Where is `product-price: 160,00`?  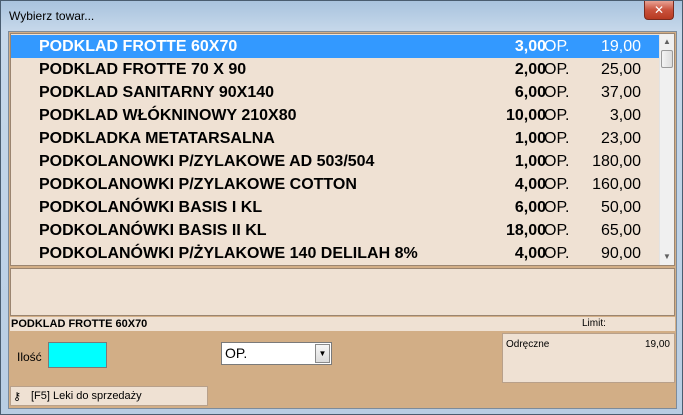
product-price: 160,00 is located at coordinates (616, 184).